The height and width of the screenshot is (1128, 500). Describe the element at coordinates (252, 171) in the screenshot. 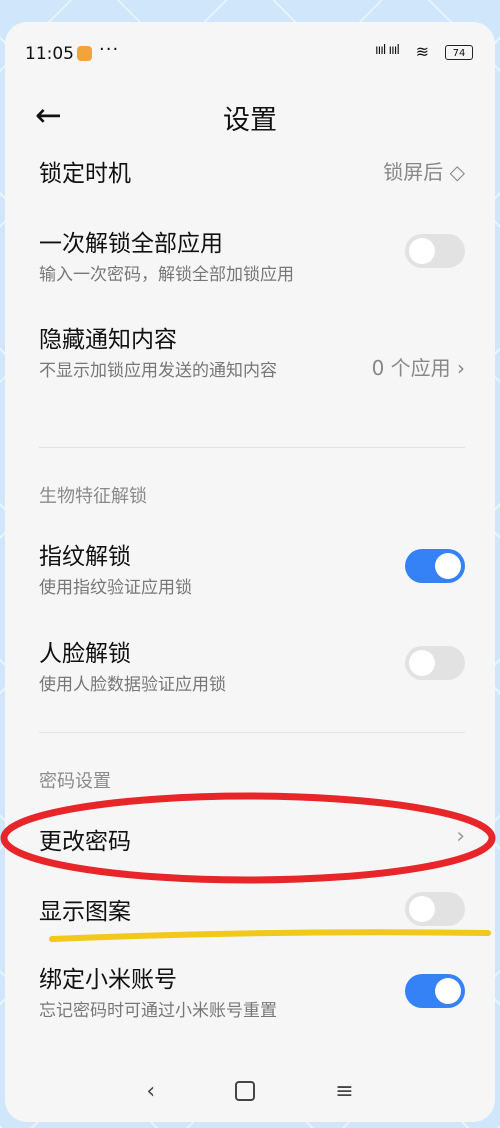

I see `lock-timing-row: 锁定时机 锁屏后 ◇` at that location.